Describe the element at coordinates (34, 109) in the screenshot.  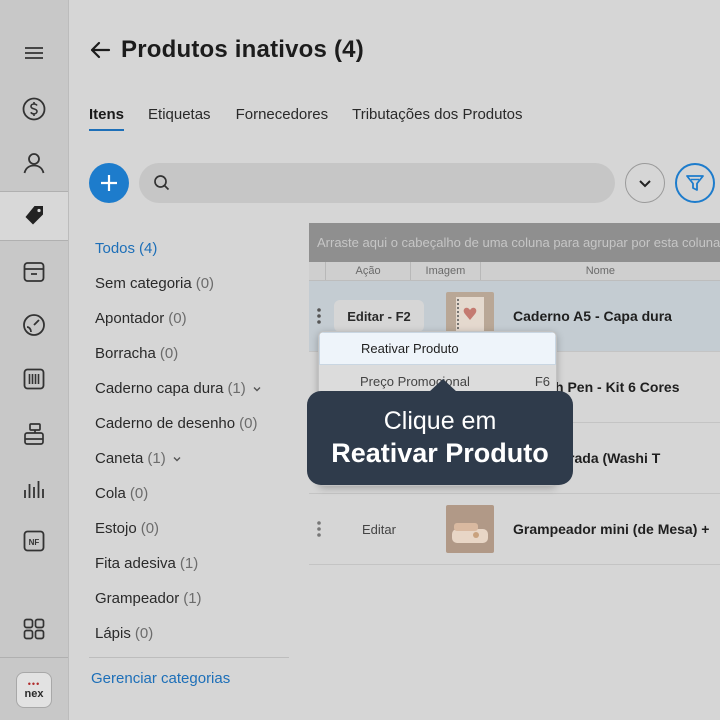
I see `money-icon` at that location.